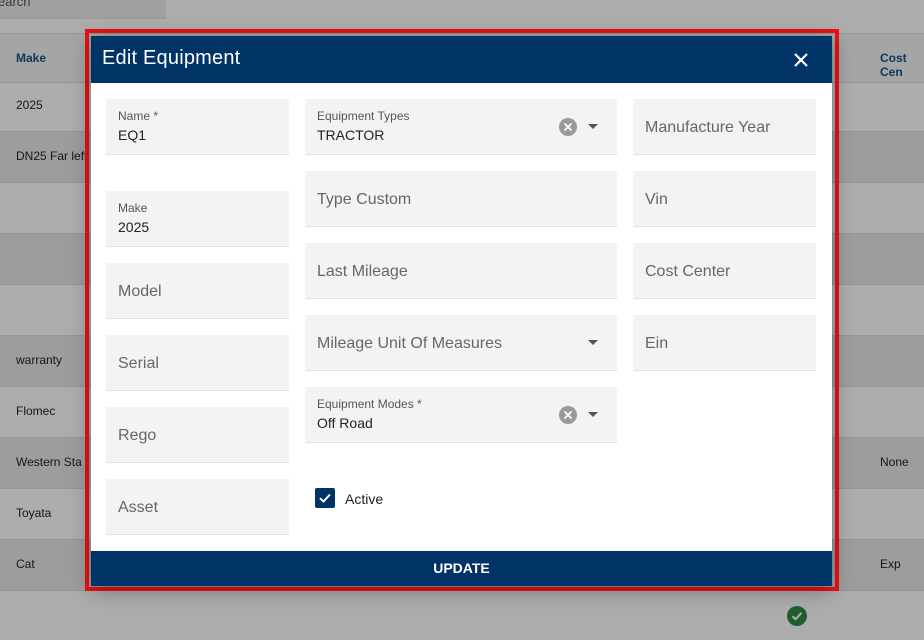  I want to click on cost-center-field: Cost Center, so click(724, 271).